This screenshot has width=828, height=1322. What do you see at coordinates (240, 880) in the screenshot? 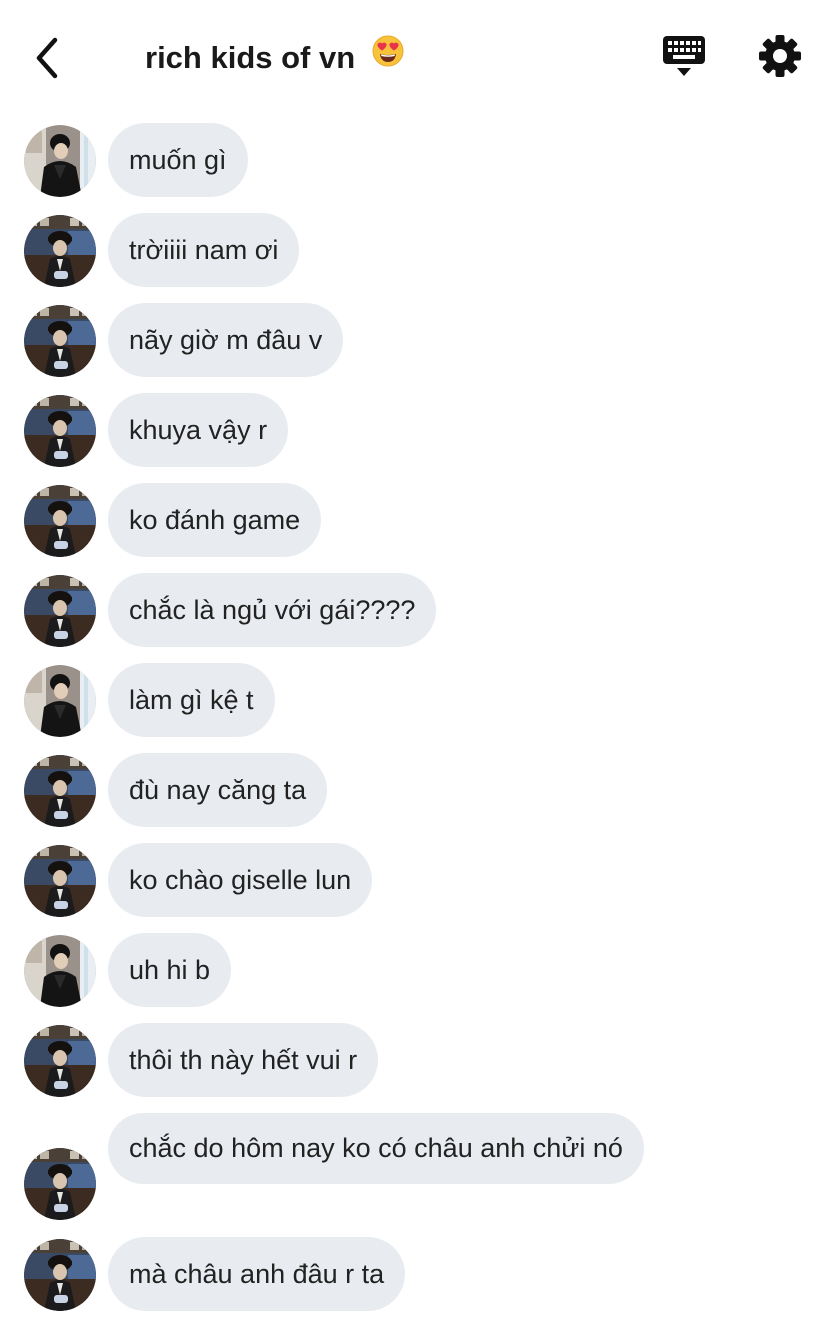
I see `message-bubble: ko chào giselle lun` at bounding box center [240, 880].